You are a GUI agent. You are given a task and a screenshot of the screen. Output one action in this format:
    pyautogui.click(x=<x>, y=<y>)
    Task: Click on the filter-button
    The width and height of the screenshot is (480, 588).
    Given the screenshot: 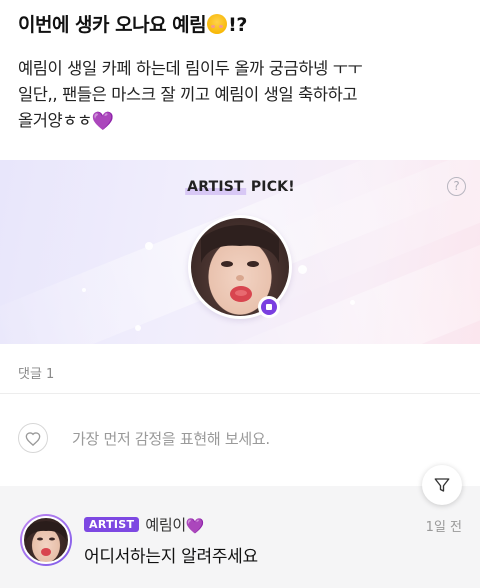 What is the action you would take?
    pyautogui.click(x=442, y=485)
    